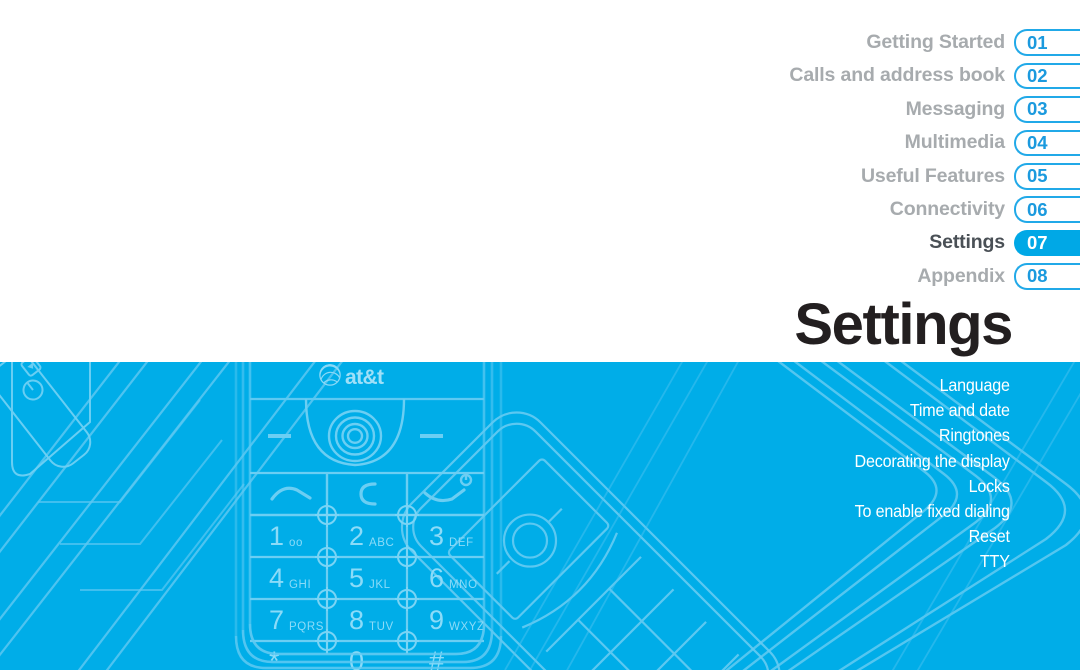 This screenshot has height=670, width=1080. I want to click on topic-item: Decorating the display, so click(932, 461).